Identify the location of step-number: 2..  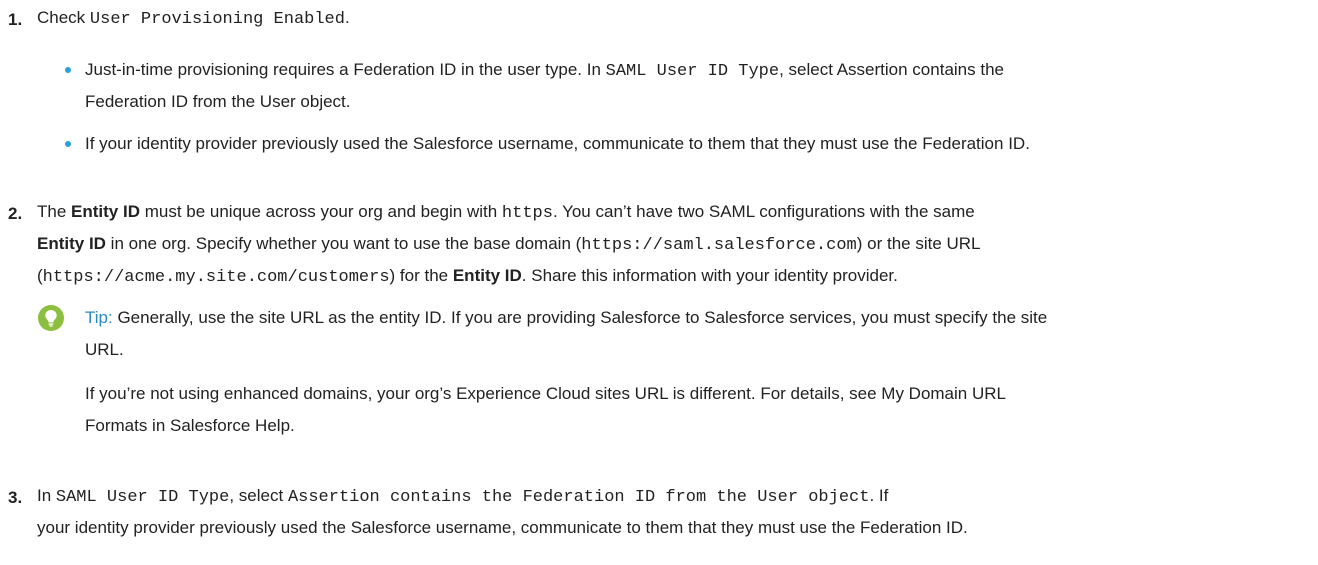
(15, 213).